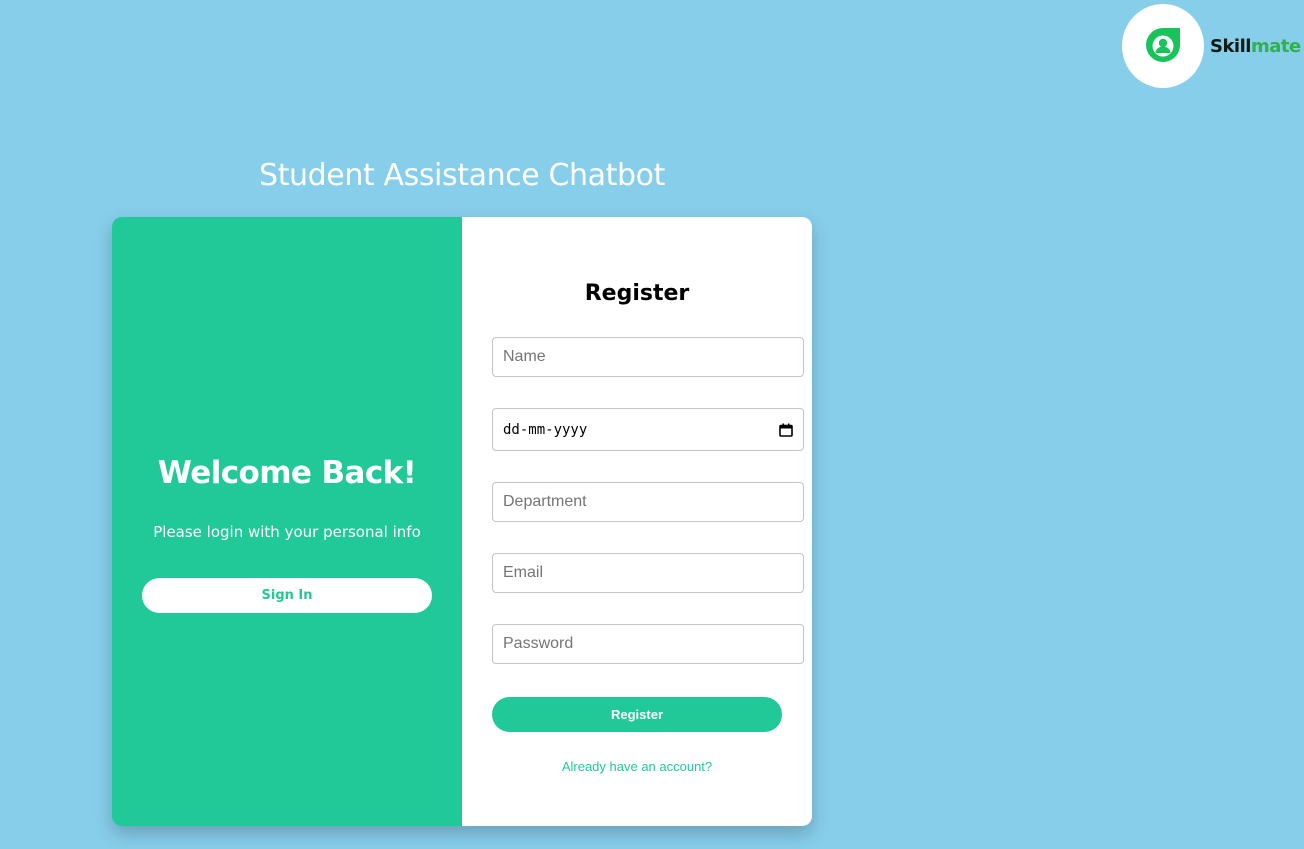 The image size is (1304, 849). What do you see at coordinates (648, 357) in the screenshot?
I see `name-field: Name` at bounding box center [648, 357].